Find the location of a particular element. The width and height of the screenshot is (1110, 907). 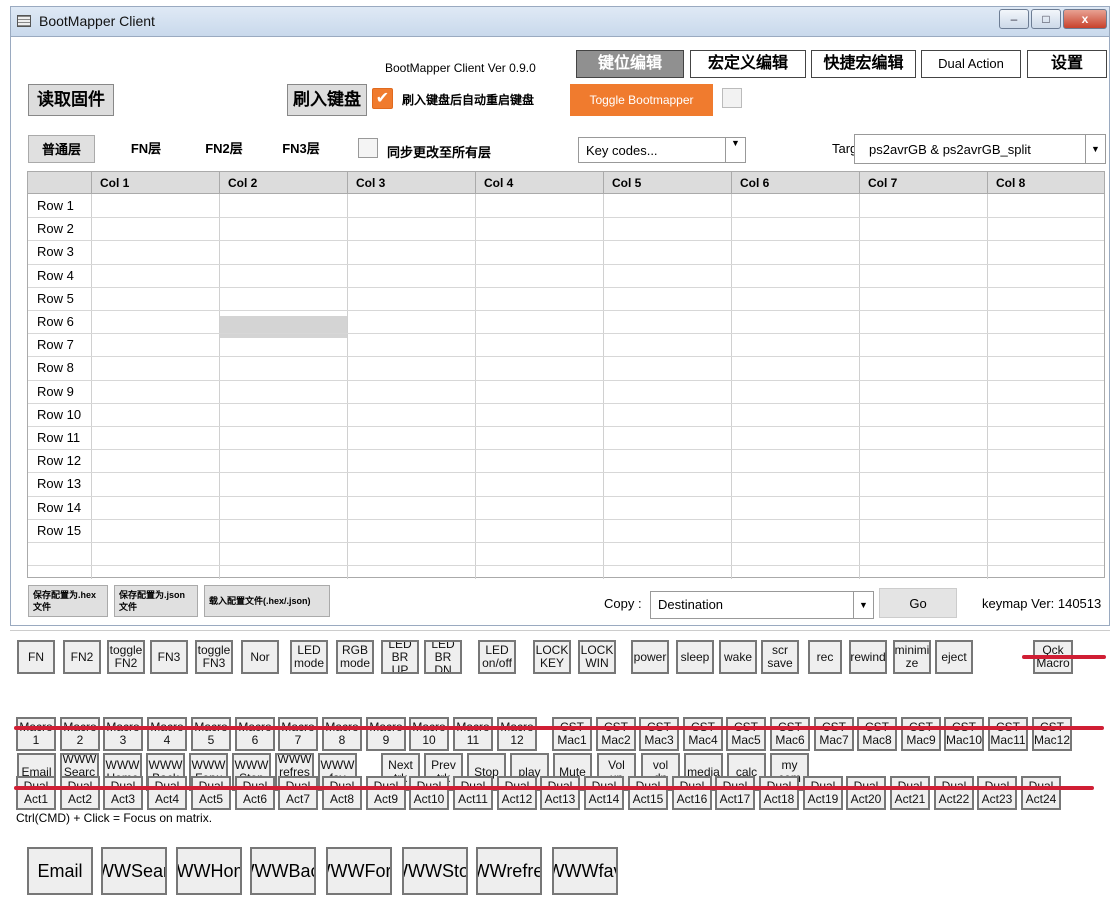

key-nor: Nor is located at coordinates (260, 657).